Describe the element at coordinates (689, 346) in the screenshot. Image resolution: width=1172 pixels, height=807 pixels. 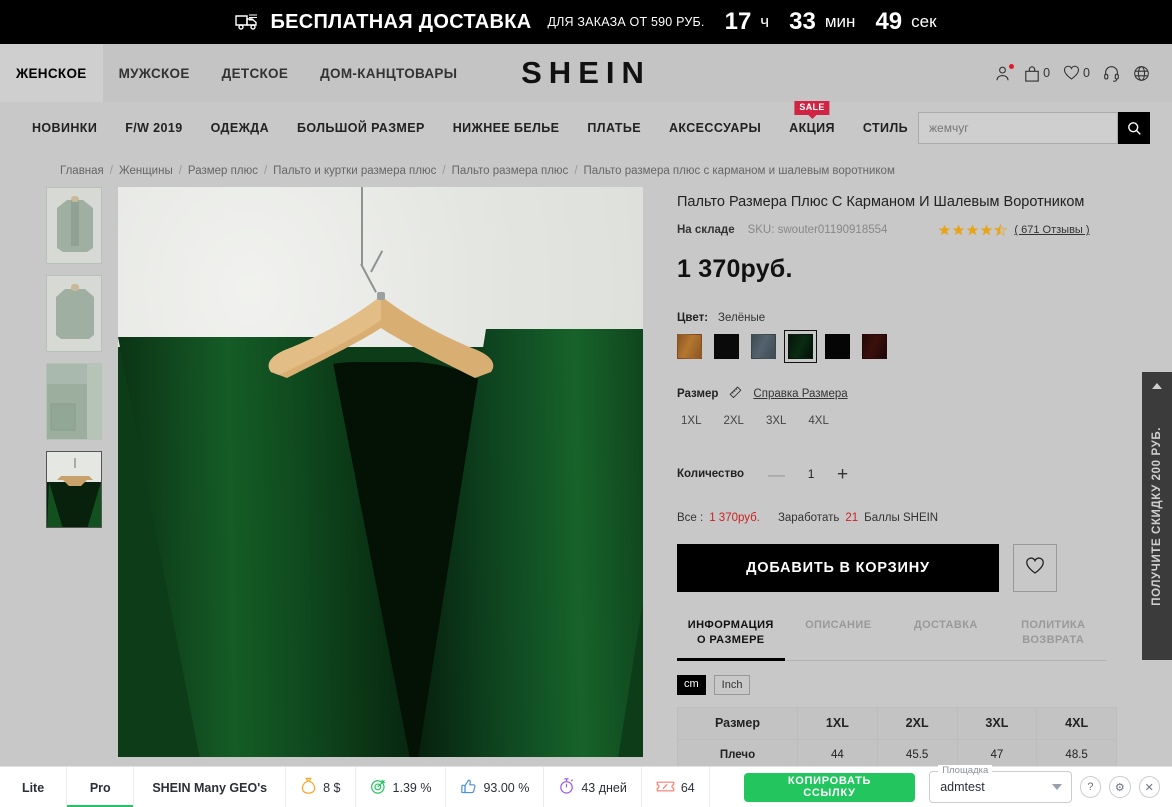
I see `color-swatch-camel` at that location.